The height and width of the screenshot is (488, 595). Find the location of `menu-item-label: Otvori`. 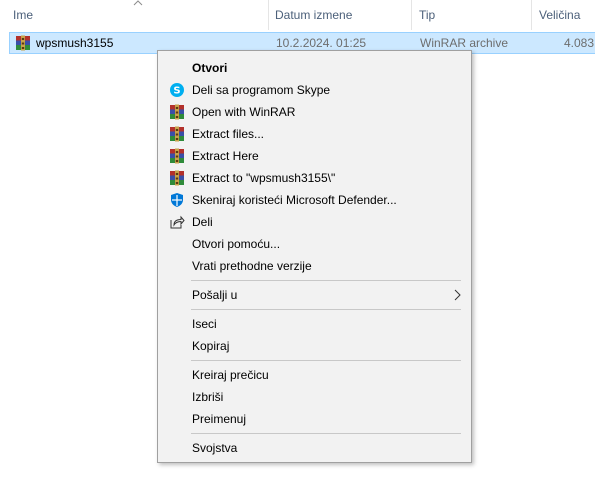

menu-item-label: Otvori is located at coordinates (210, 68).